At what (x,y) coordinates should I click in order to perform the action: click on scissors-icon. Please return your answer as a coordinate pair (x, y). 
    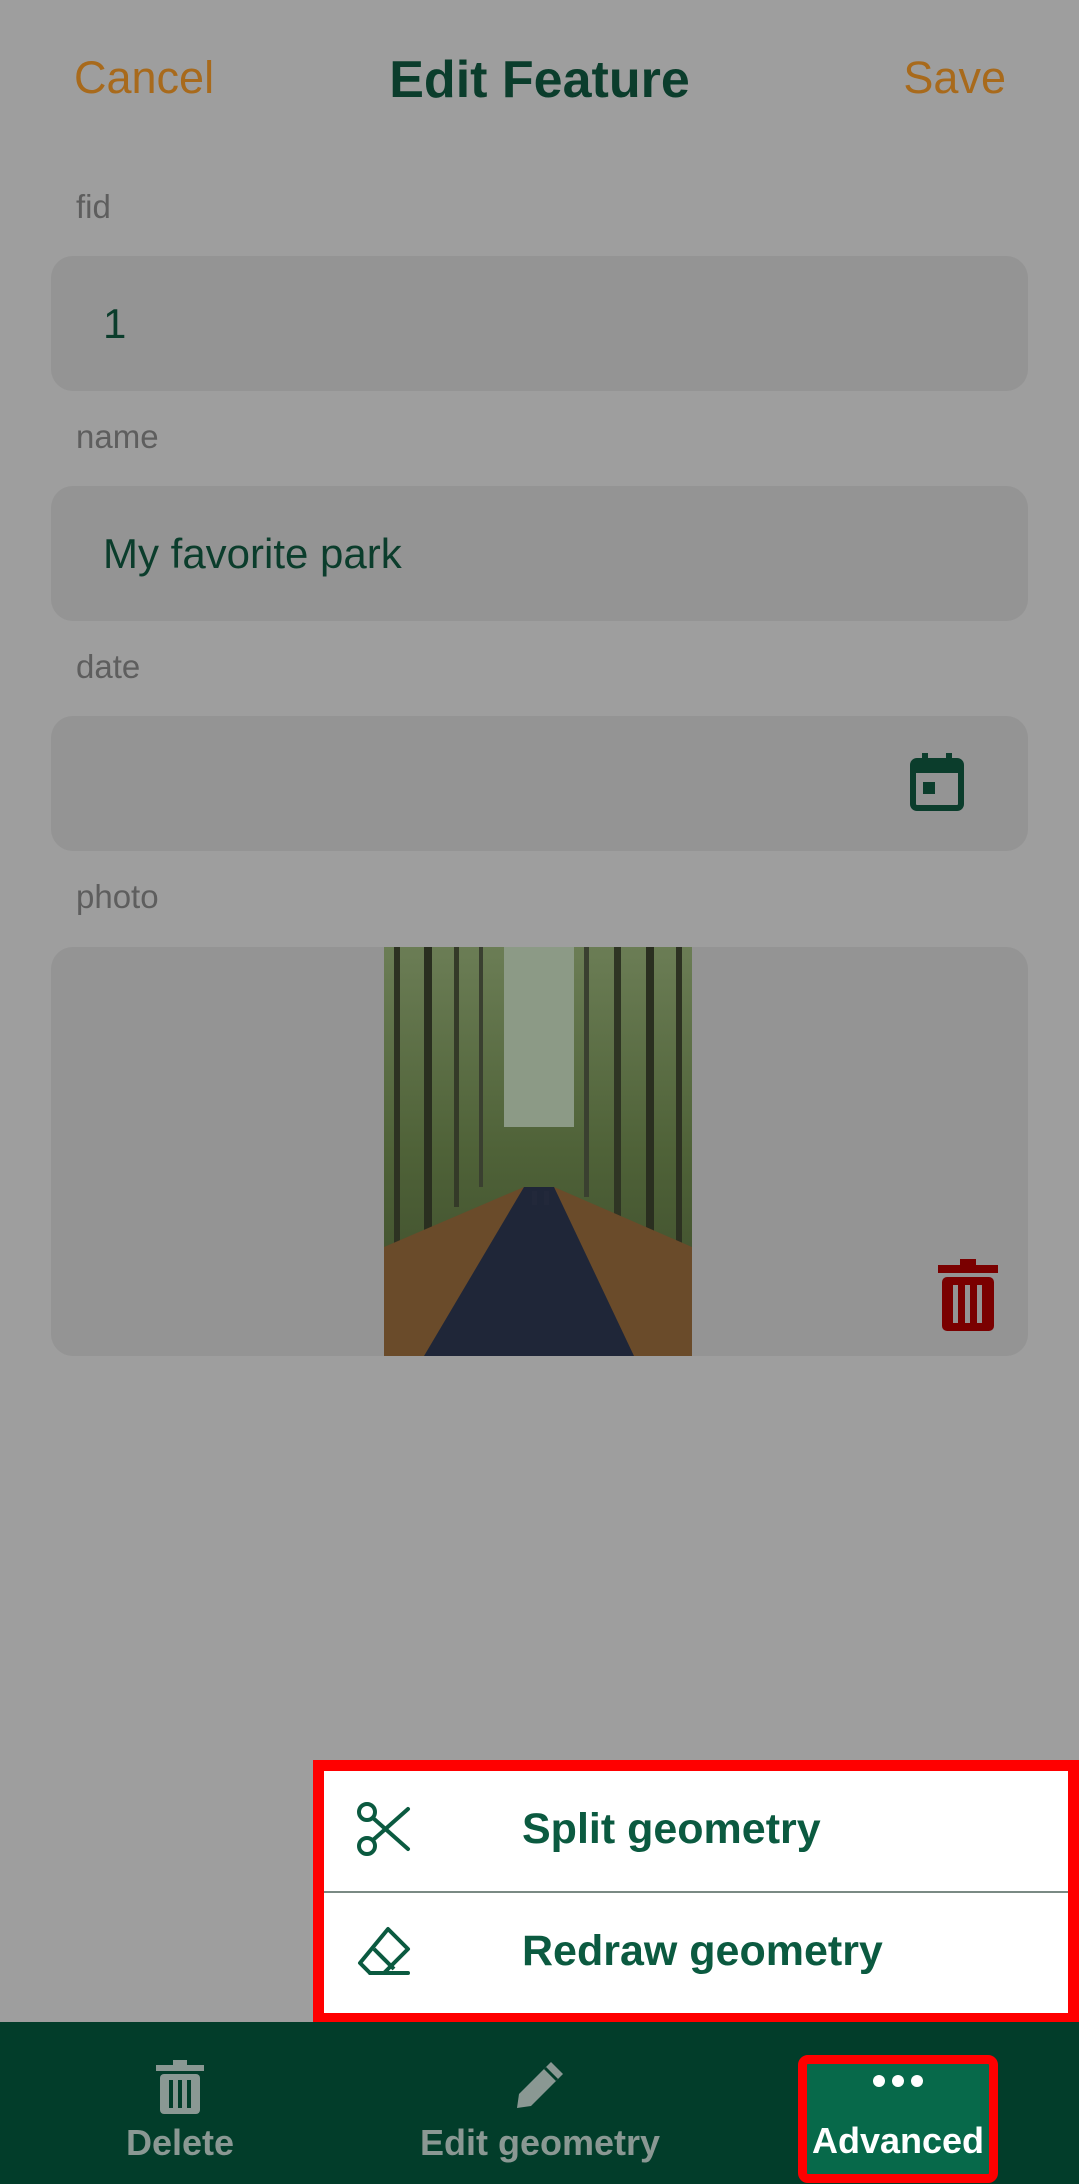
    Looking at the image, I should click on (383, 1829).